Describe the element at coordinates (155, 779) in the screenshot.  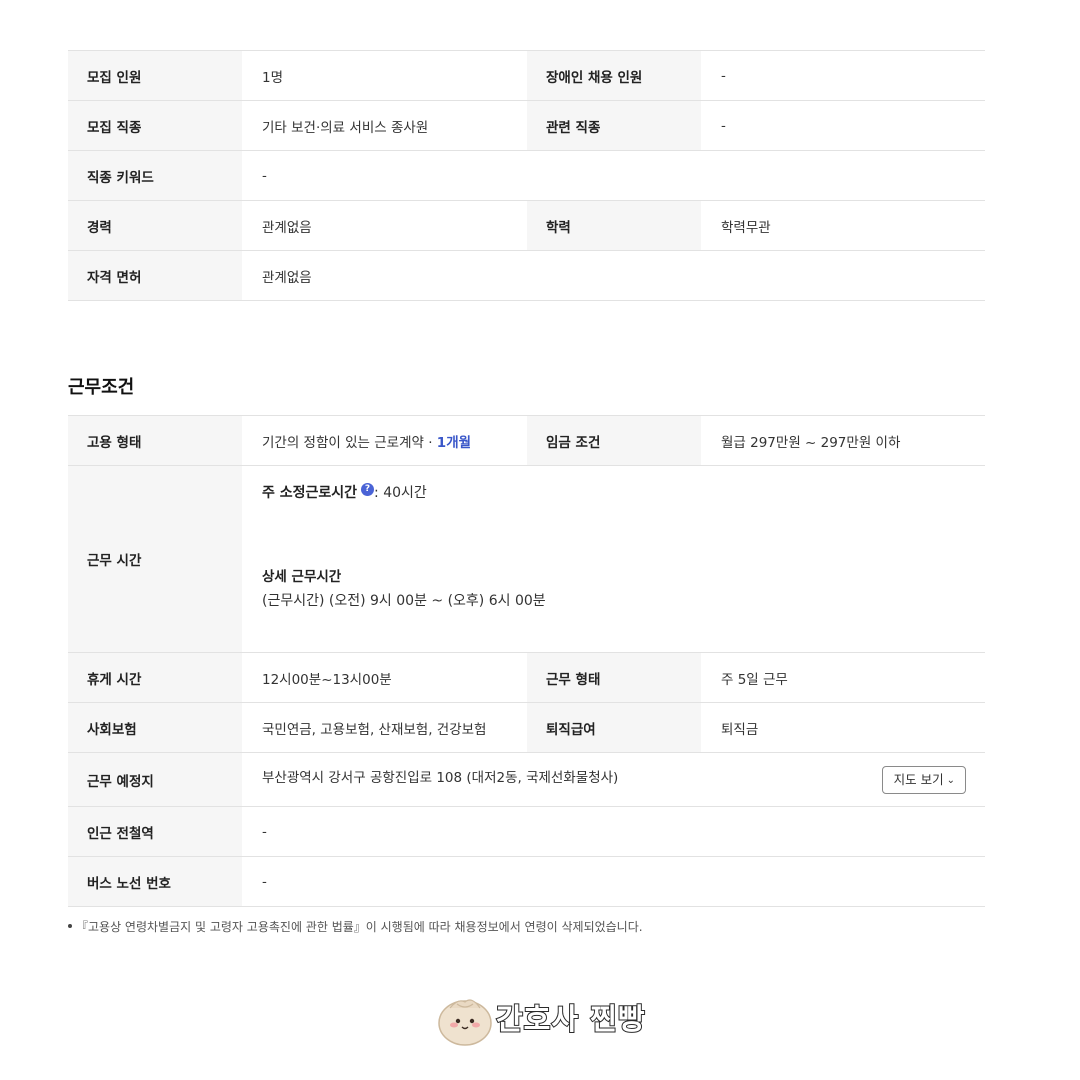
I see `location-label: 근무 예정지` at that location.